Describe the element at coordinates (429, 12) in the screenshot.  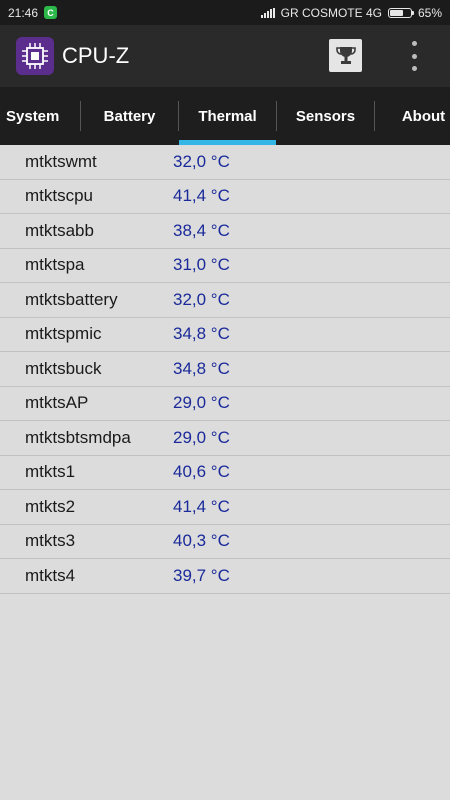
I see `battery-percent: 65%` at that location.